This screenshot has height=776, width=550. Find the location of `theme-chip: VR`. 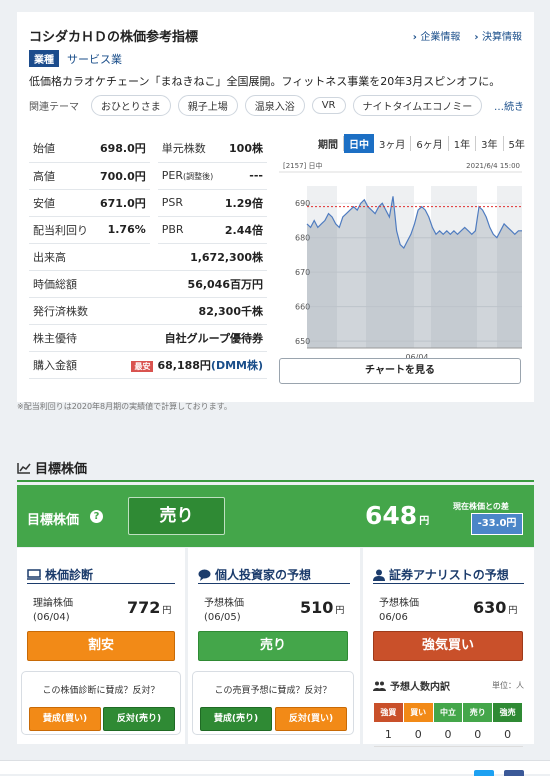

theme-chip: VR is located at coordinates (328, 105).